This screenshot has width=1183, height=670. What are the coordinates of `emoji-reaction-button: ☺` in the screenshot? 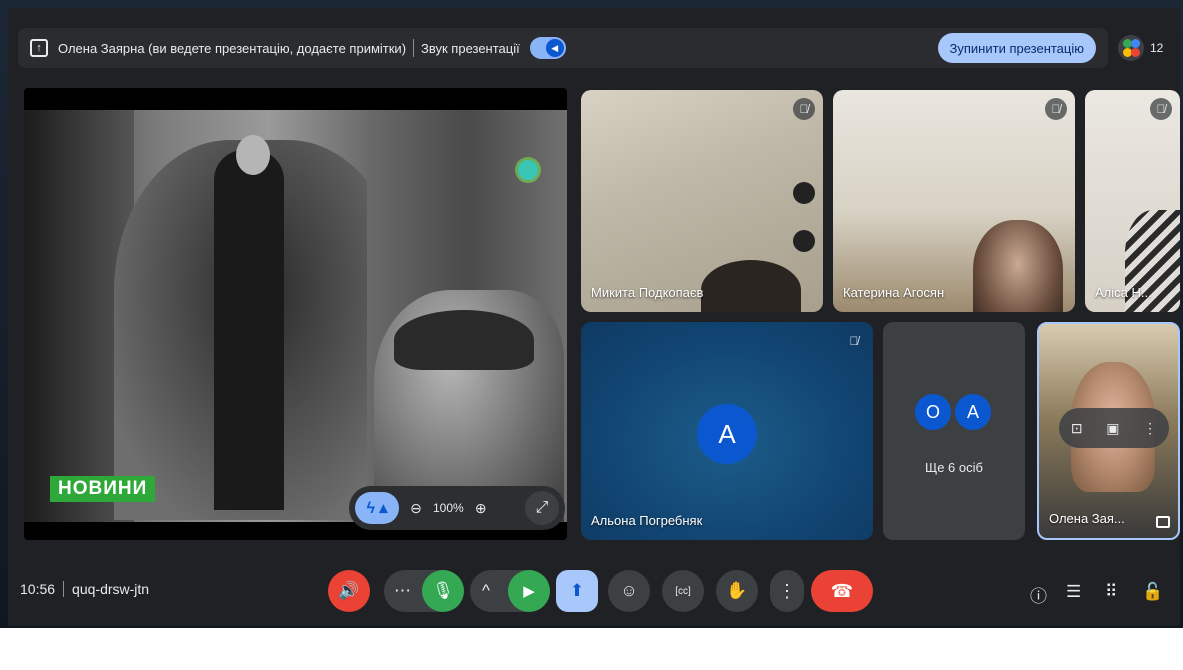 It's located at (629, 591).